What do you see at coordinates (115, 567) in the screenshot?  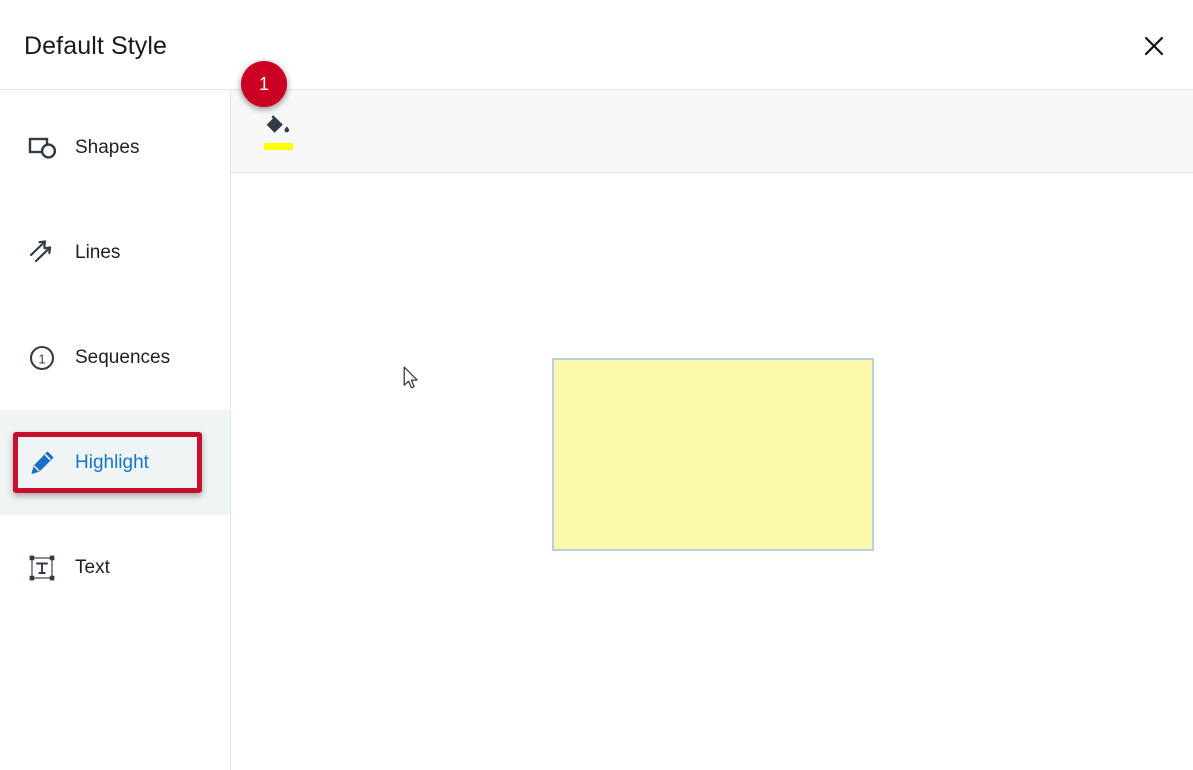 I see `sidebar-item-text: Text` at bounding box center [115, 567].